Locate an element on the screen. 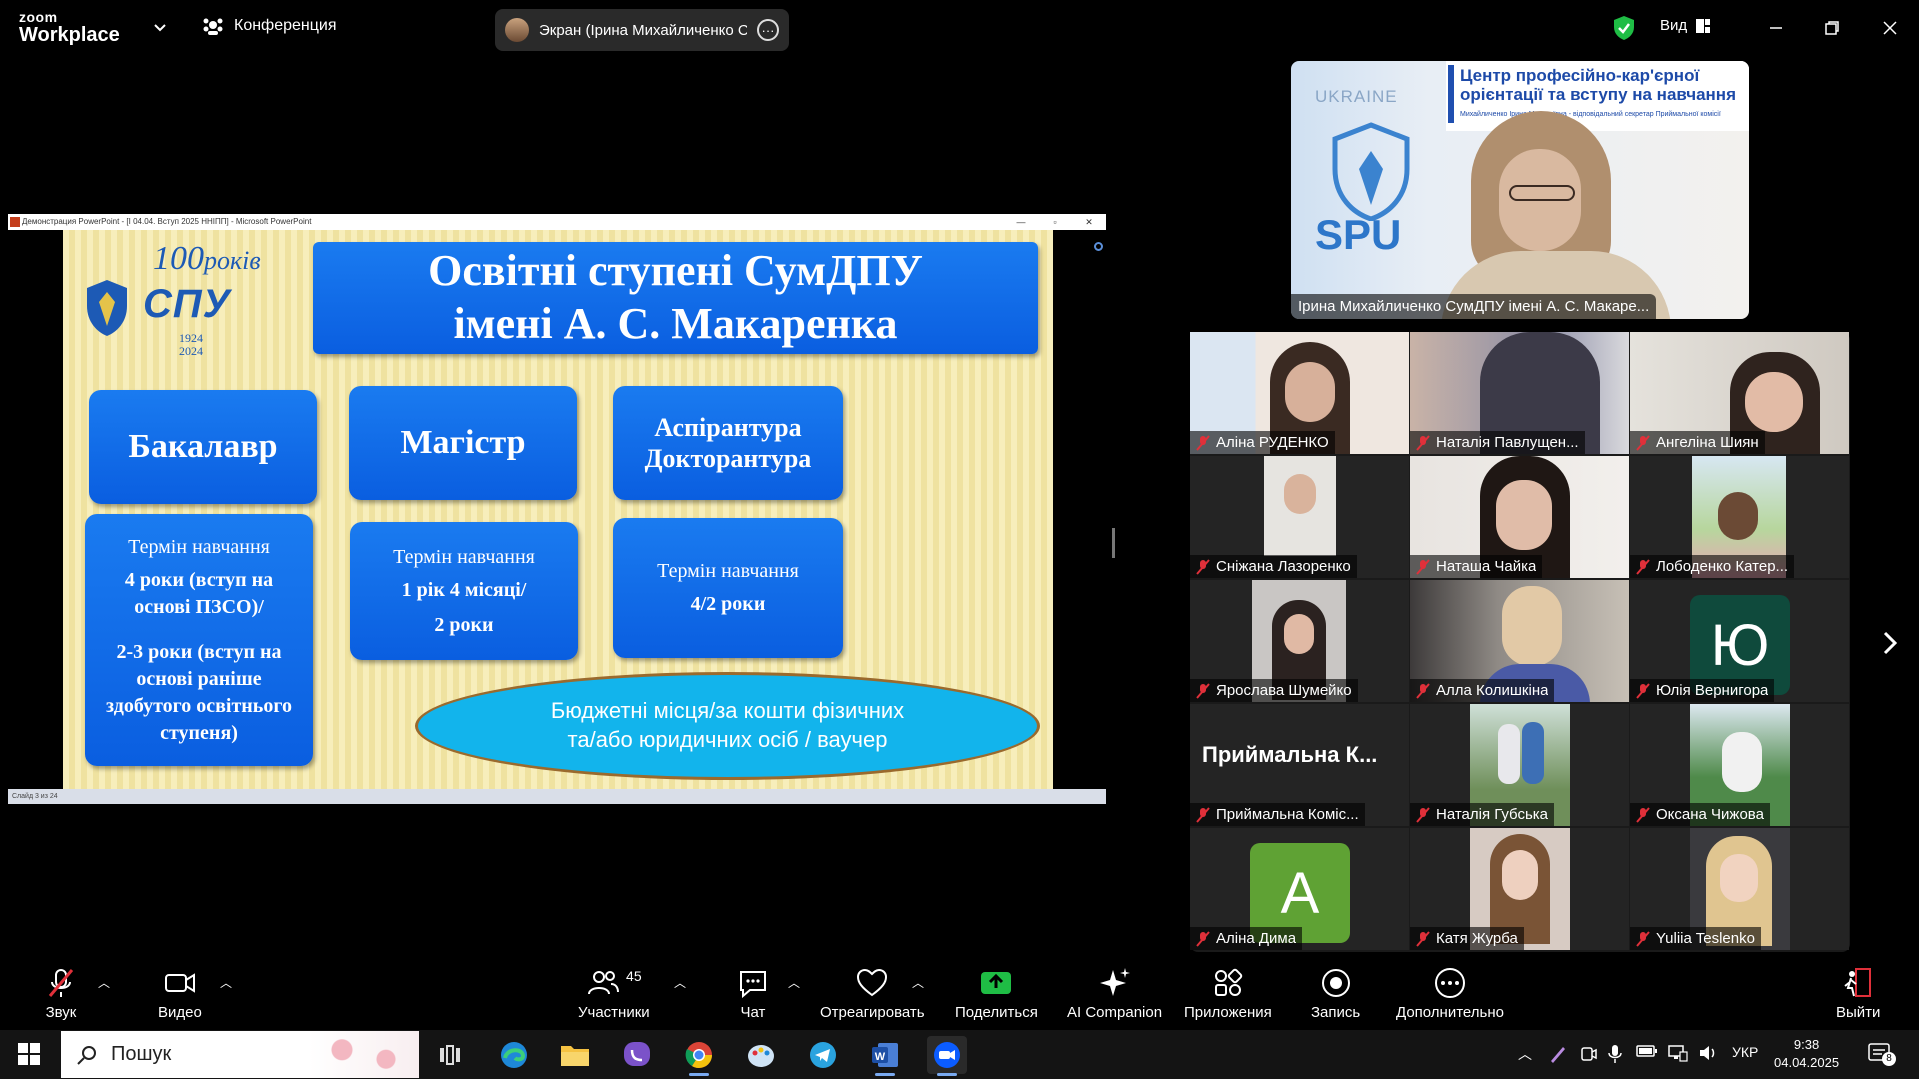  task-view-icon is located at coordinates (450, 1055).